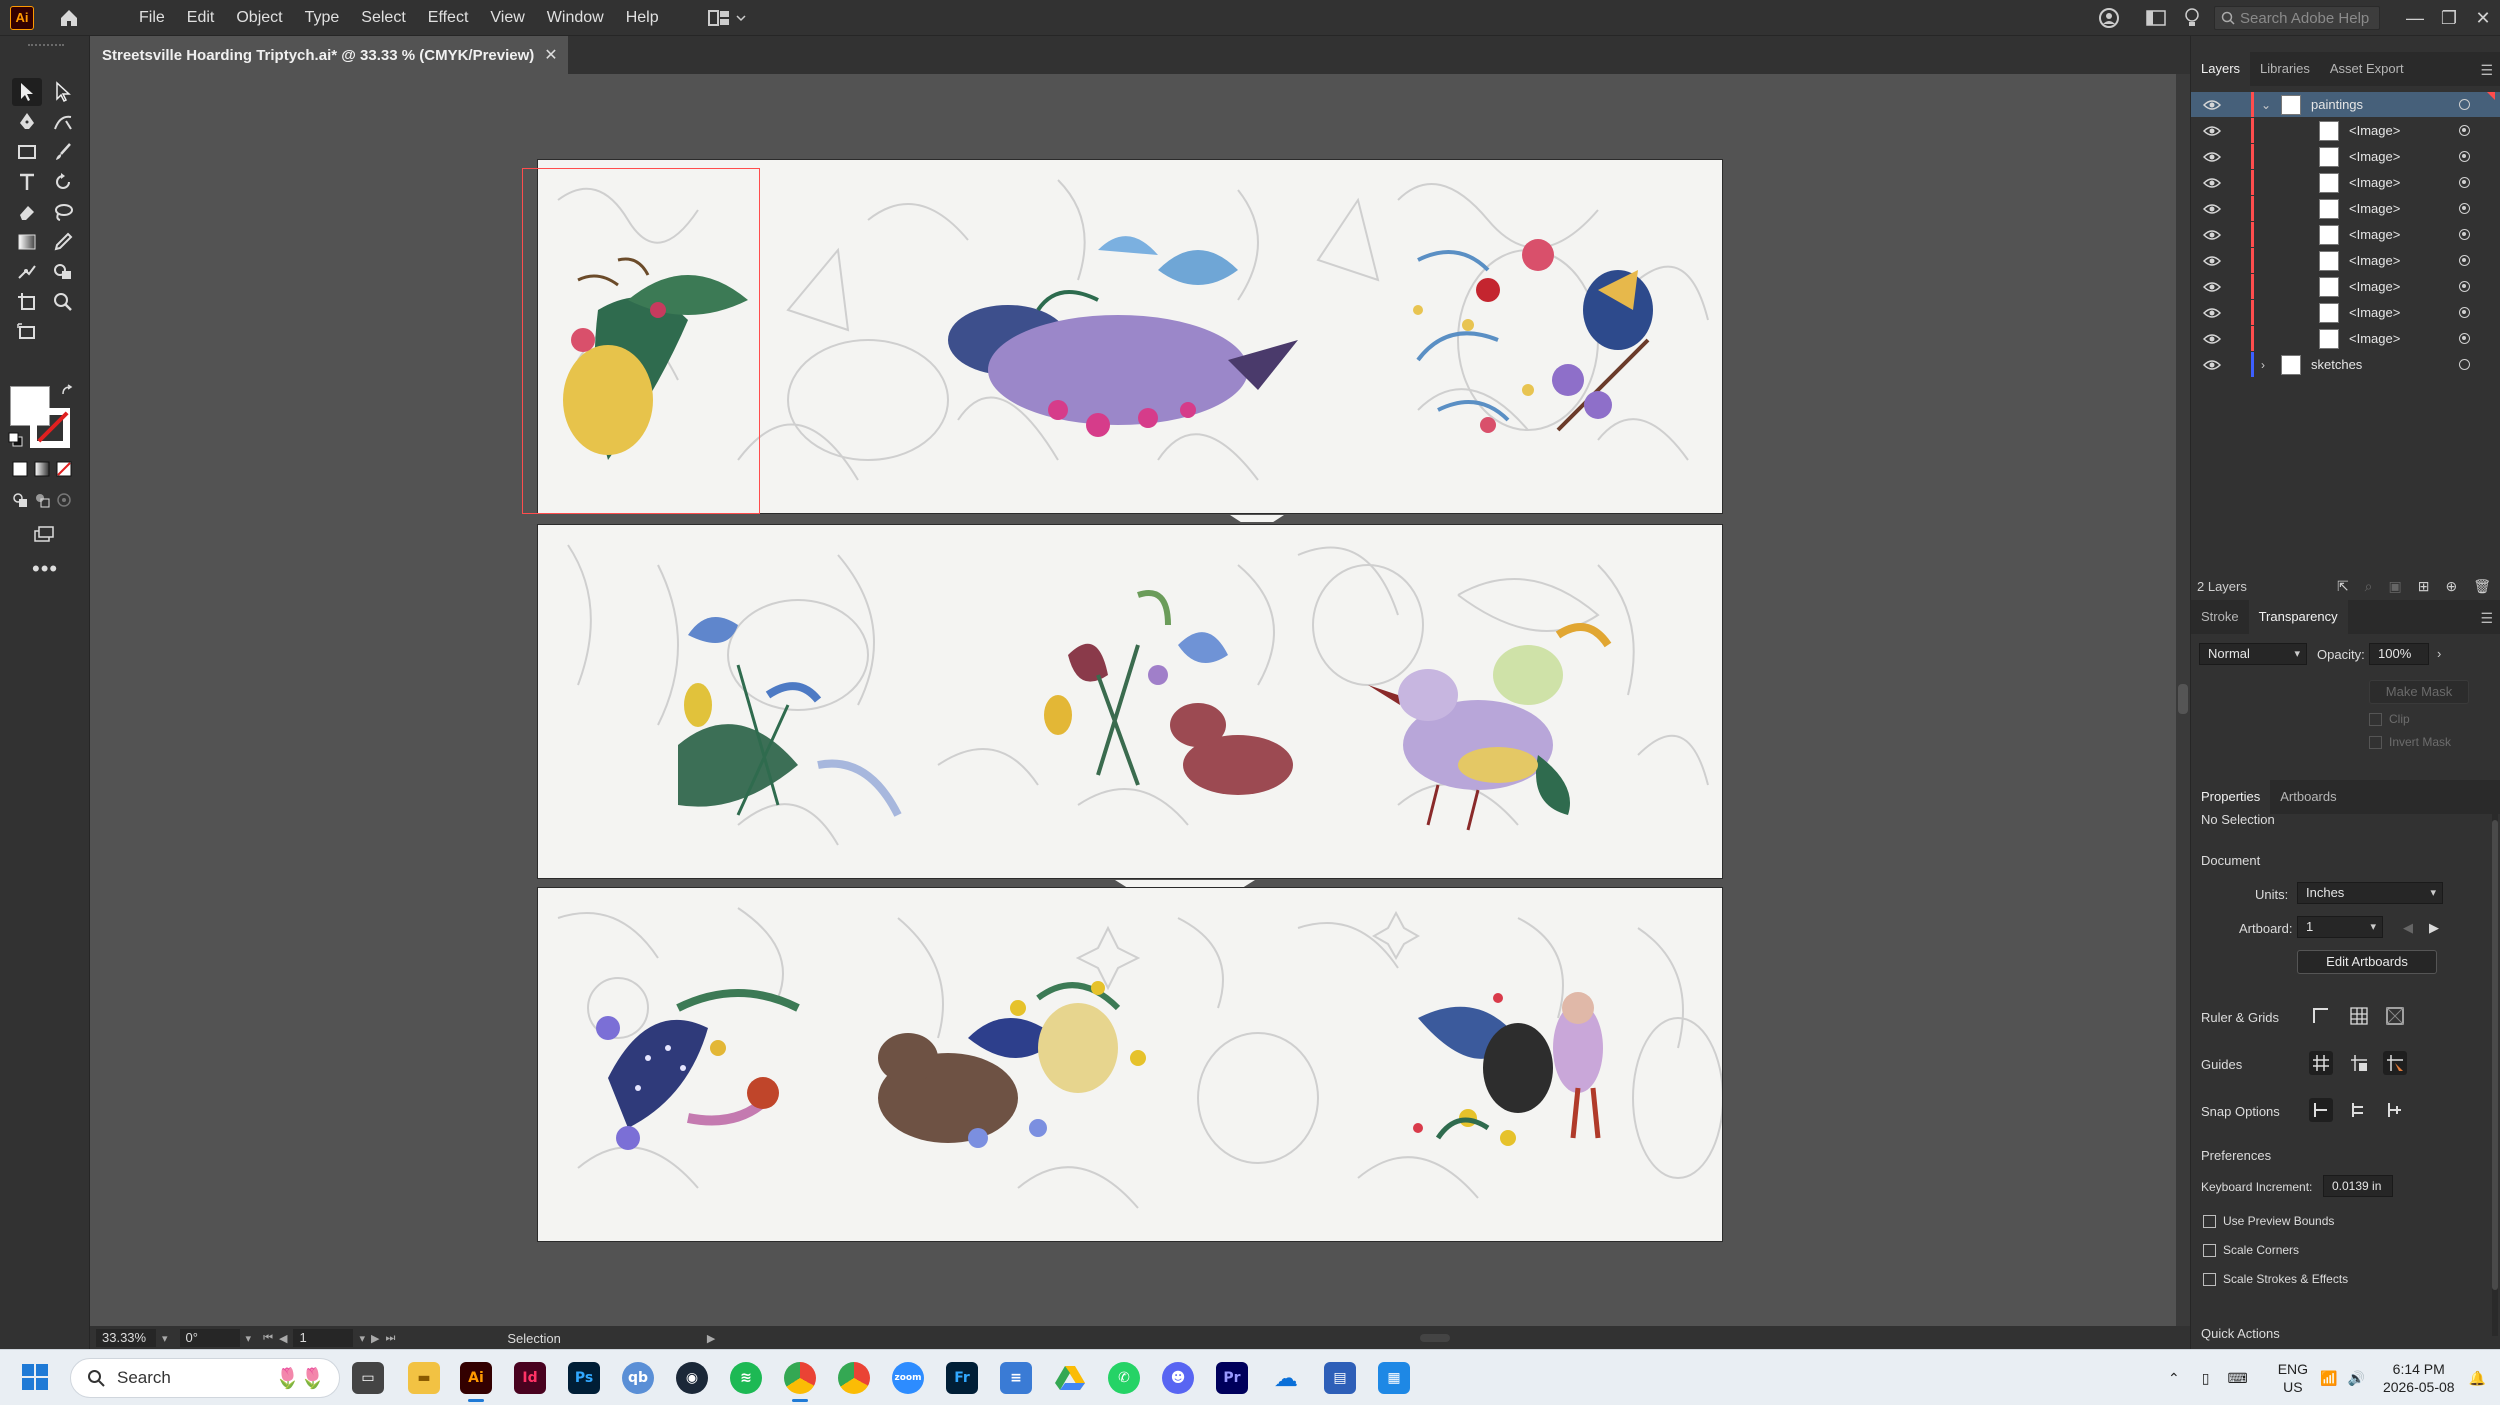 The image size is (2500, 1405). Describe the element at coordinates (2415, 18) in the screenshot. I see `minimize-button: —` at that location.